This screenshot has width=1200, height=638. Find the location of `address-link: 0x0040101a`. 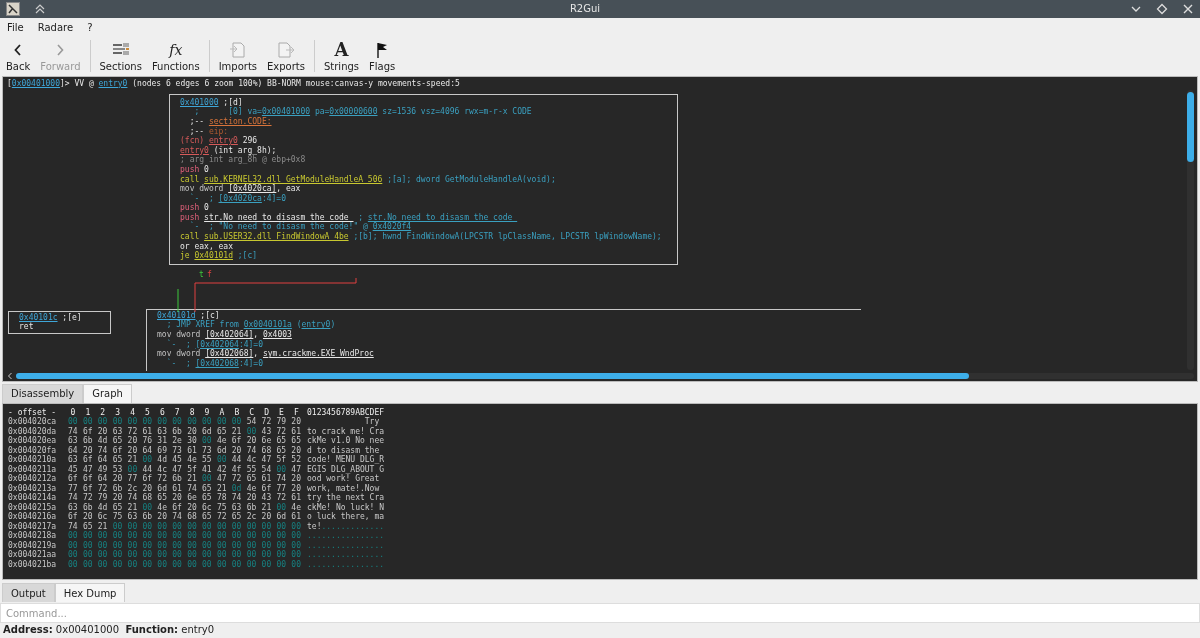

address-link: 0x0040101a is located at coordinates (267, 325).